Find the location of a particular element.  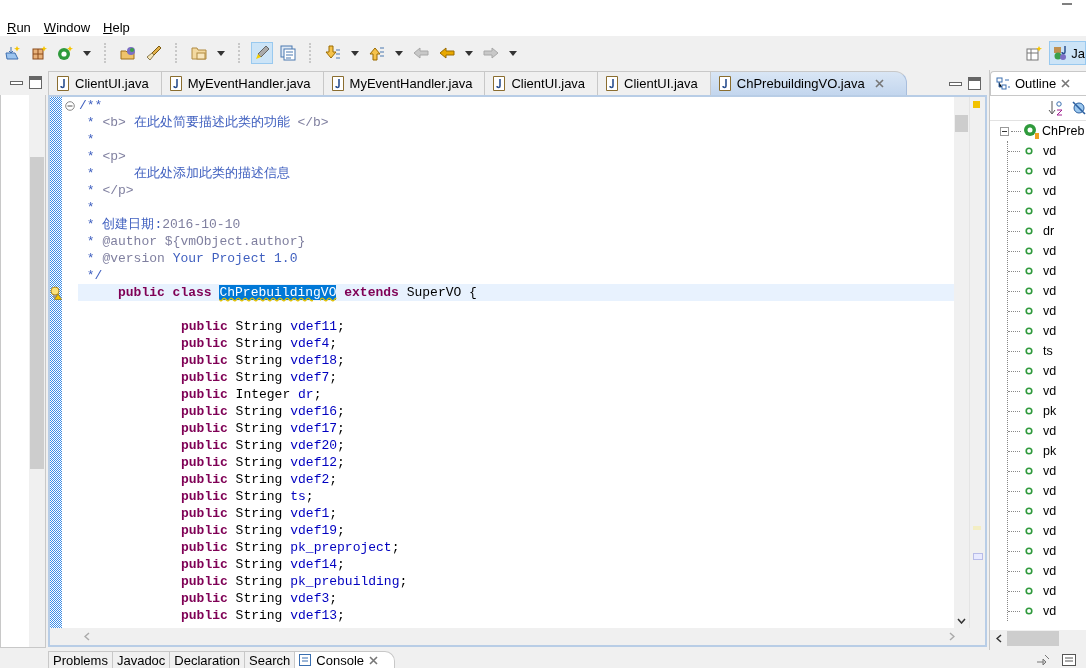

outline-tab: Outline is located at coordinates (1038, 83).